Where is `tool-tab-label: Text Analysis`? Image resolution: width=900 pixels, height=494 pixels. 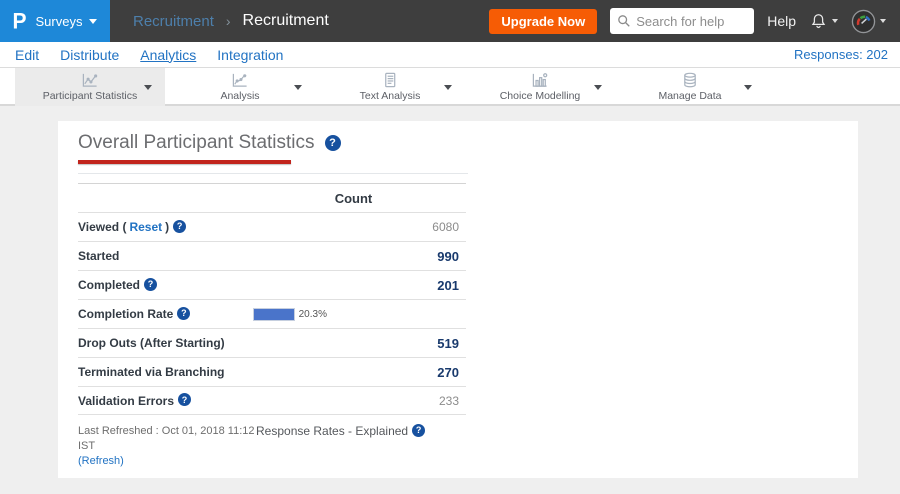
tool-tab-label: Text Analysis is located at coordinates (390, 96).